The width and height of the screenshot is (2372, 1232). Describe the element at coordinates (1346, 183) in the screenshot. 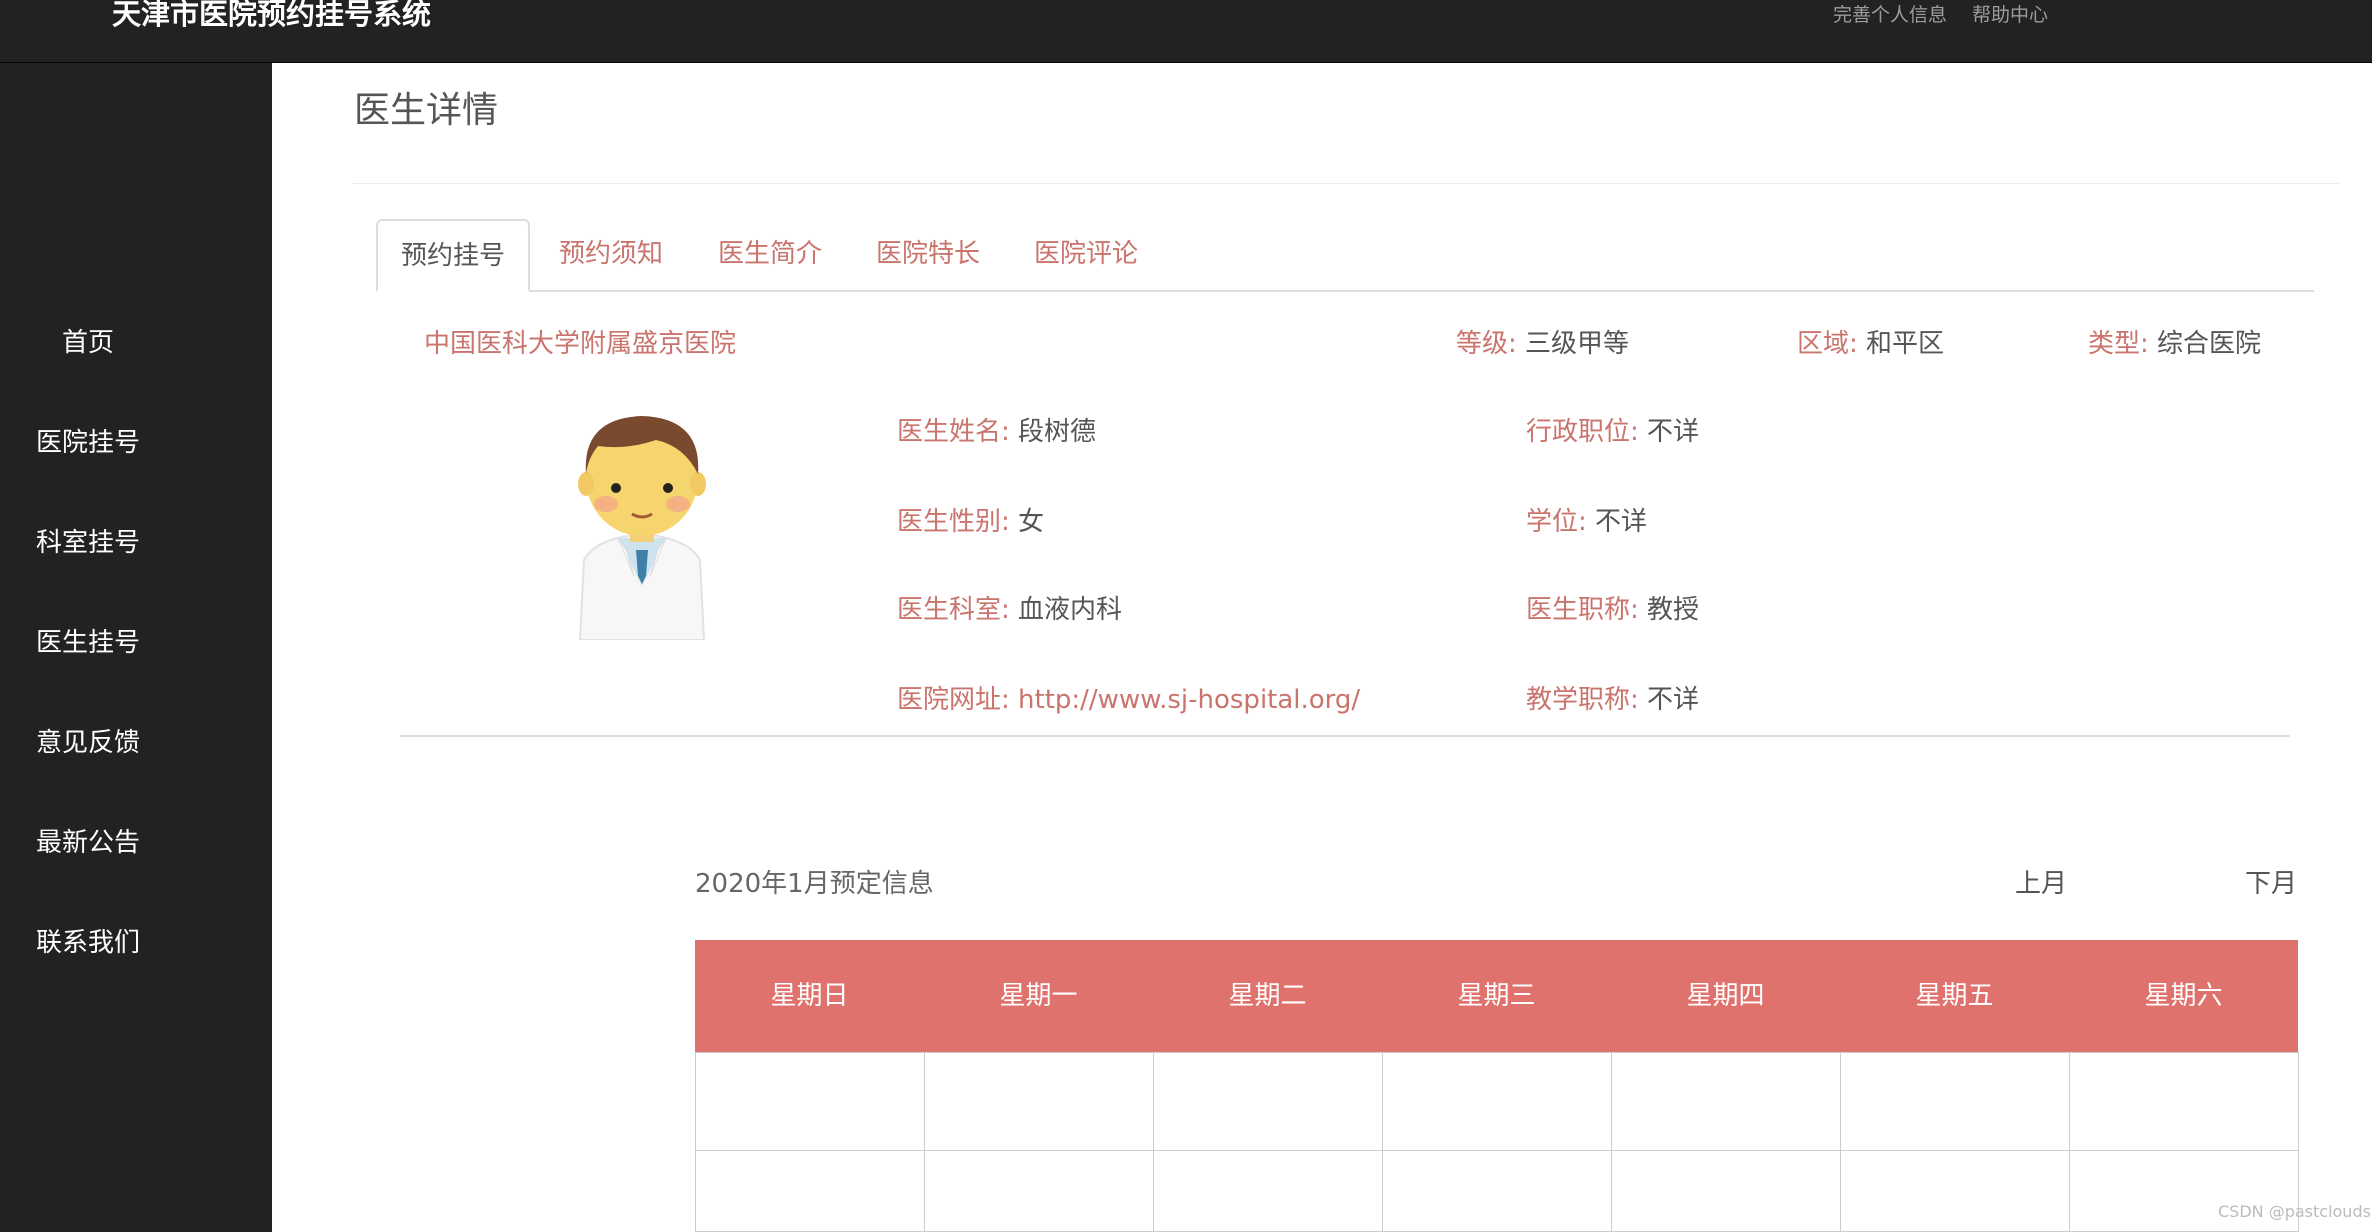

I see `title-divider` at that location.